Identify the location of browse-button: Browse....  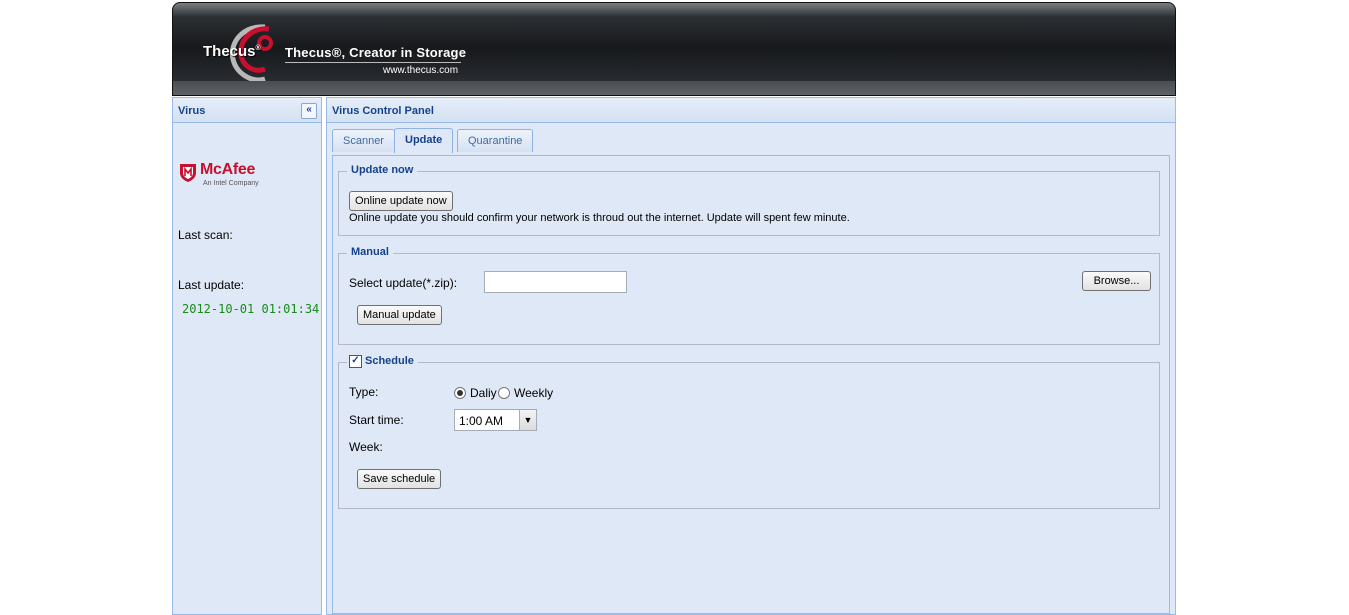
(1116, 281).